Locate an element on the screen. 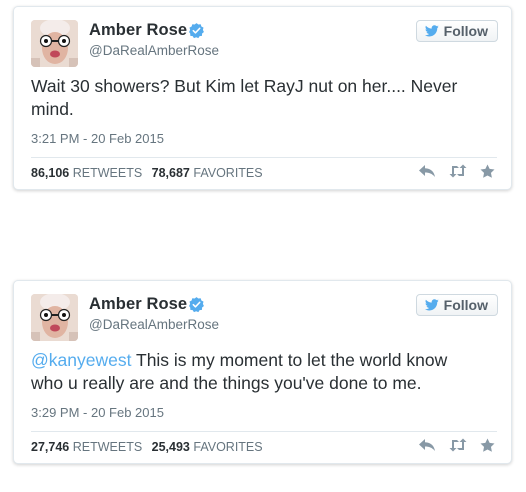  retweets-count: 27,746 is located at coordinates (50, 447).